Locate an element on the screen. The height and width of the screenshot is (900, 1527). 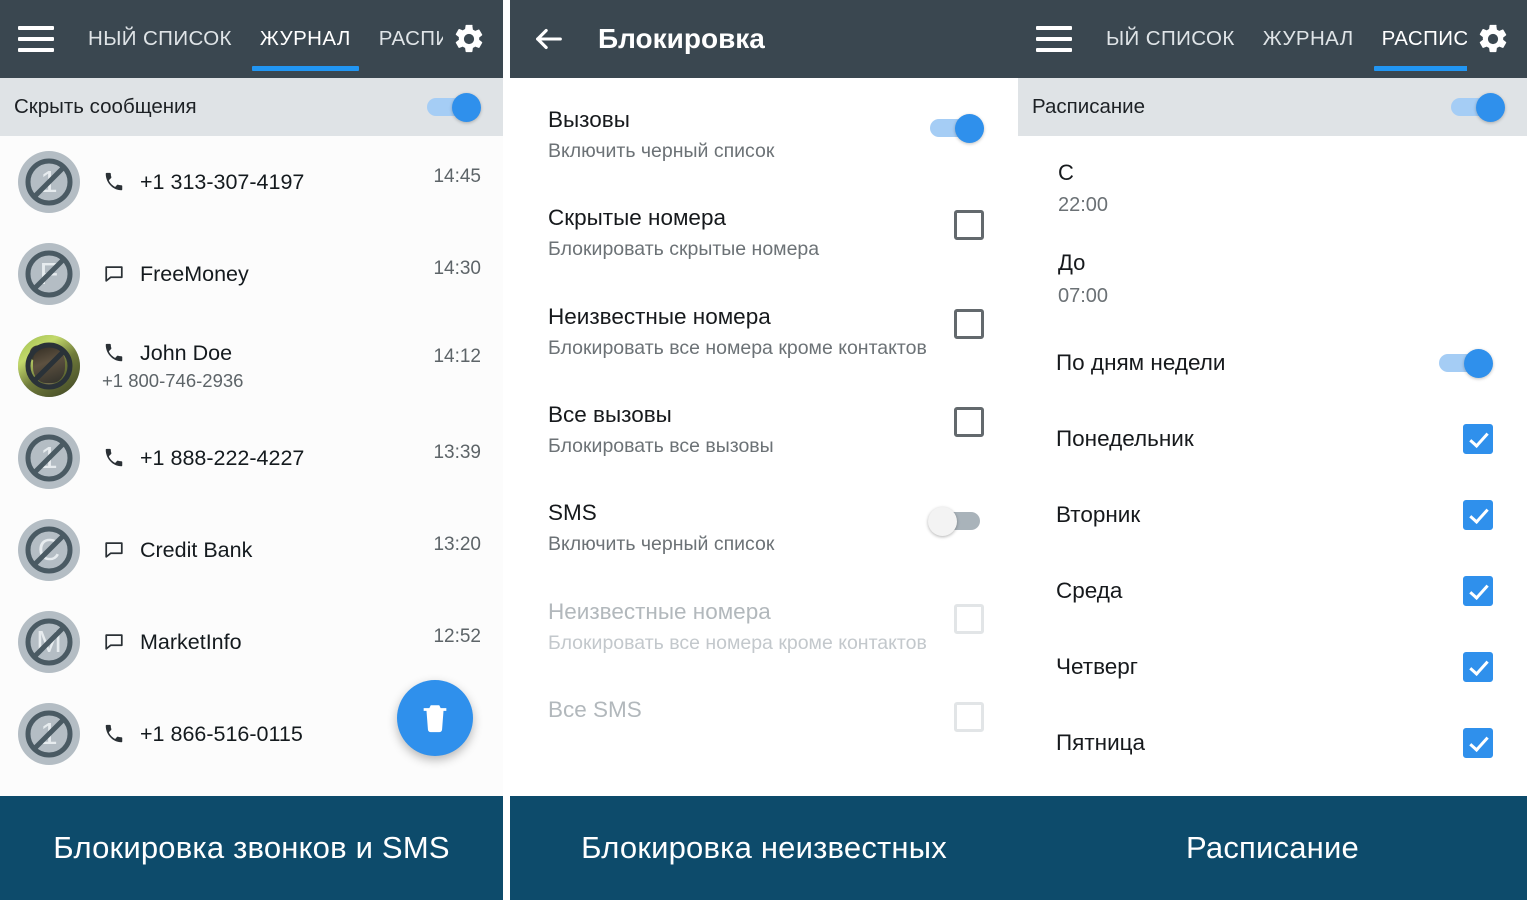
sms-toggle is located at coordinates (956, 521).